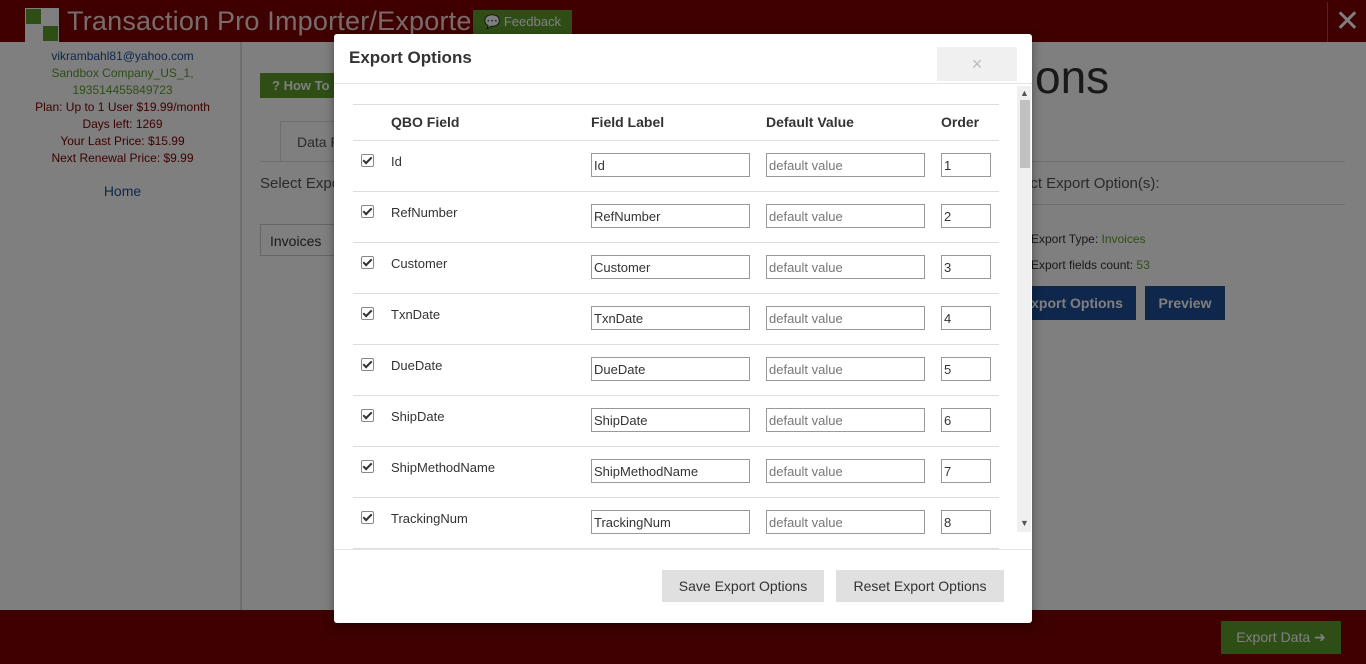 The image size is (1366, 664). I want to click on table-row: Id, so click(676, 166).